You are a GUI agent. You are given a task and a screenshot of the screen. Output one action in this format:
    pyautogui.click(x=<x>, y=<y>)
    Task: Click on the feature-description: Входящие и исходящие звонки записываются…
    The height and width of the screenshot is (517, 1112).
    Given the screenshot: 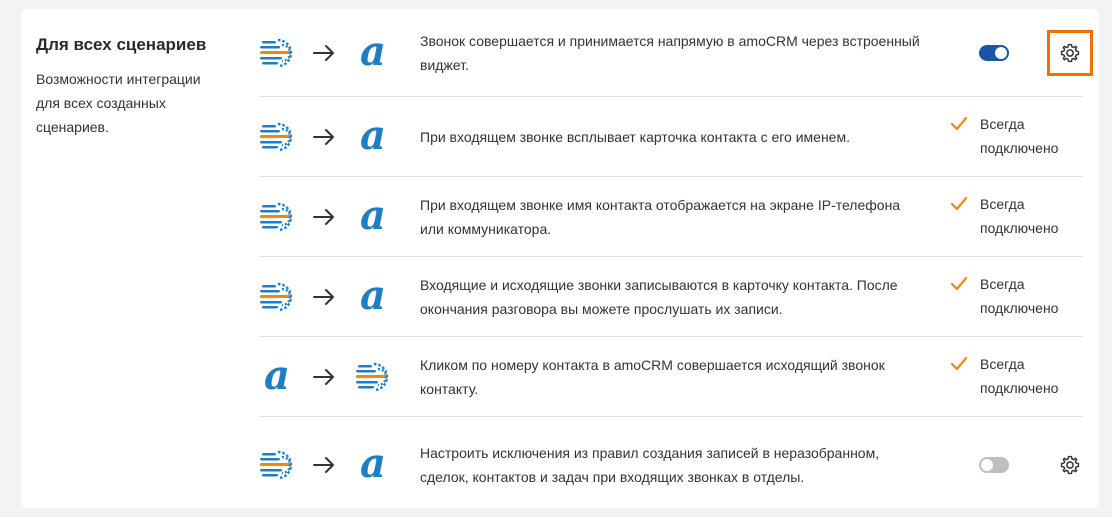 What is the action you would take?
    pyautogui.click(x=659, y=296)
    